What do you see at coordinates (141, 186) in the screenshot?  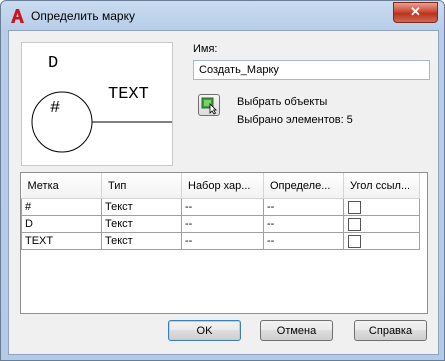 I see `column-header-type: Тип` at bounding box center [141, 186].